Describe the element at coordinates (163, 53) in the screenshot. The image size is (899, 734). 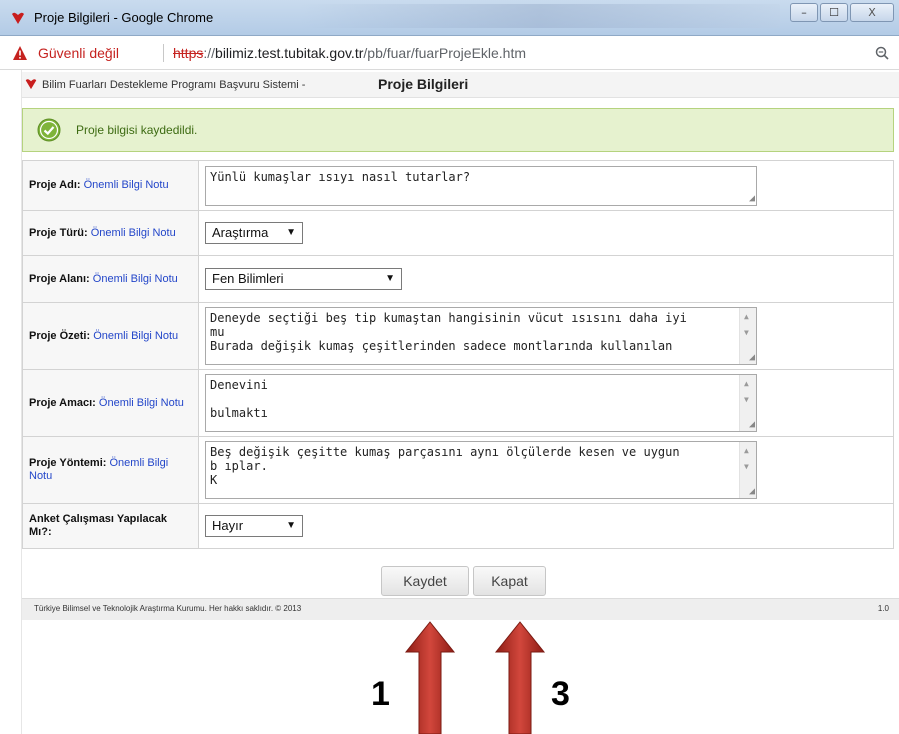
I see `address-separator` at that location.